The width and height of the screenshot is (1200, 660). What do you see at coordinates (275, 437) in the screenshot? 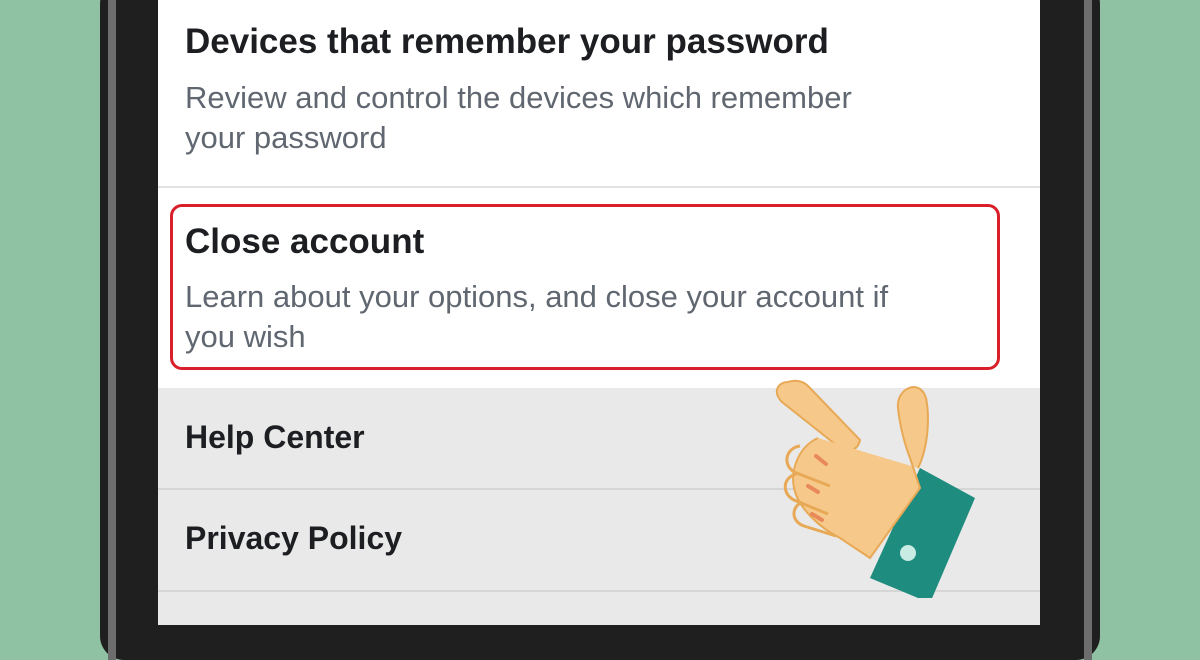
I see `help-center-label: Help Center` at bounding box center [275, 437].